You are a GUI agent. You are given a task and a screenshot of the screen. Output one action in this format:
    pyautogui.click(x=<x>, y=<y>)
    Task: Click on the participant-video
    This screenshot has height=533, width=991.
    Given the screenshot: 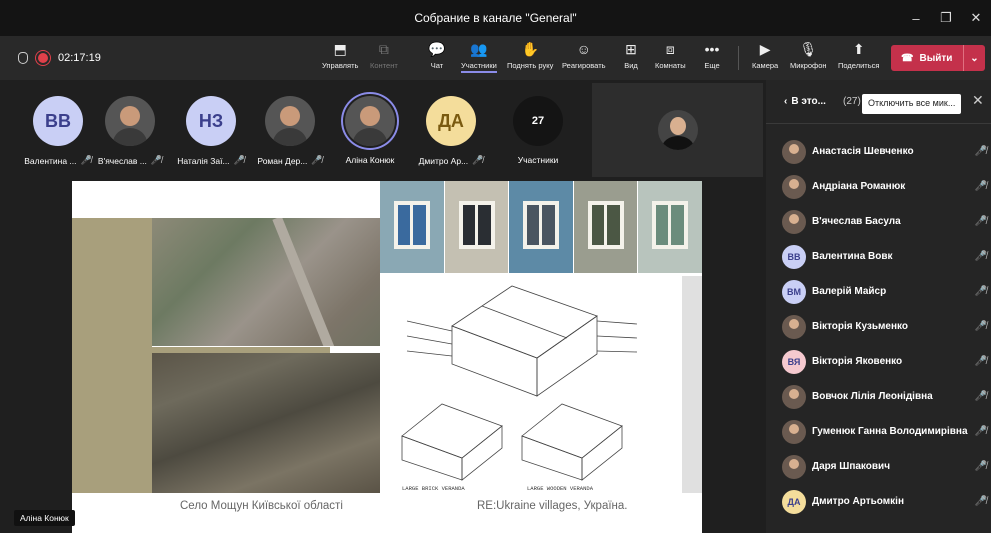 What is the action you would take?
    pyautogui.click(x=677, y=130)
    